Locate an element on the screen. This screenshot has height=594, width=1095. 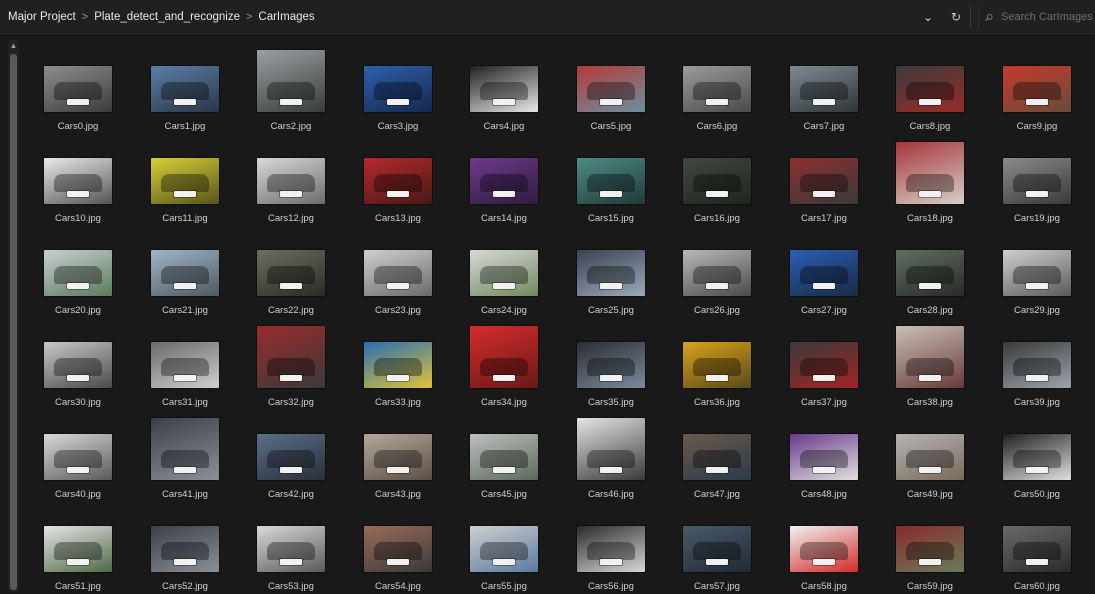
file-name: Cars52.jpg is located at coordinates (185, 586).